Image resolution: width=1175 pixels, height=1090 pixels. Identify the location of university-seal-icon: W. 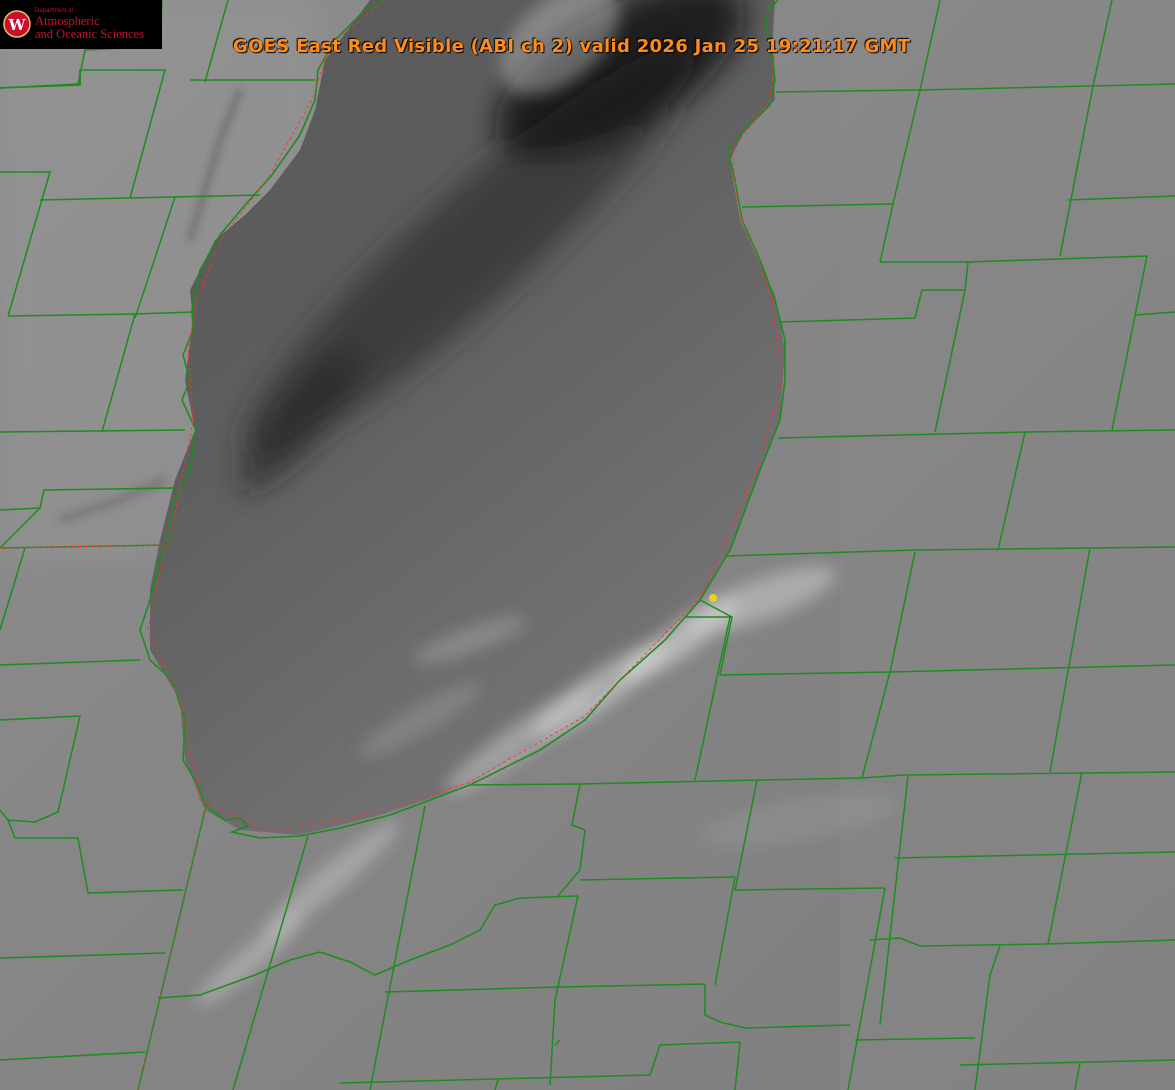
(17, 24).